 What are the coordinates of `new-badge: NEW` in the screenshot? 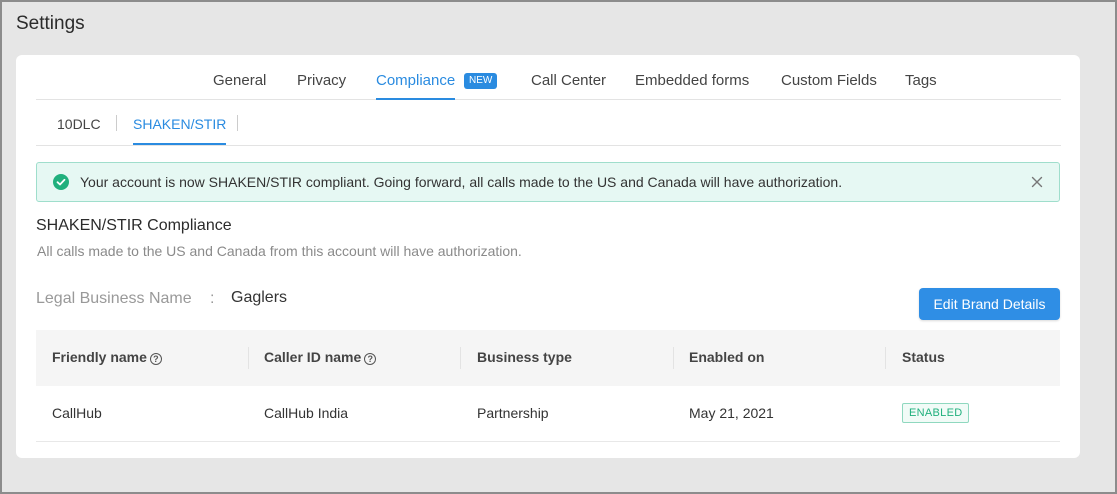 It's located at (481, 81).